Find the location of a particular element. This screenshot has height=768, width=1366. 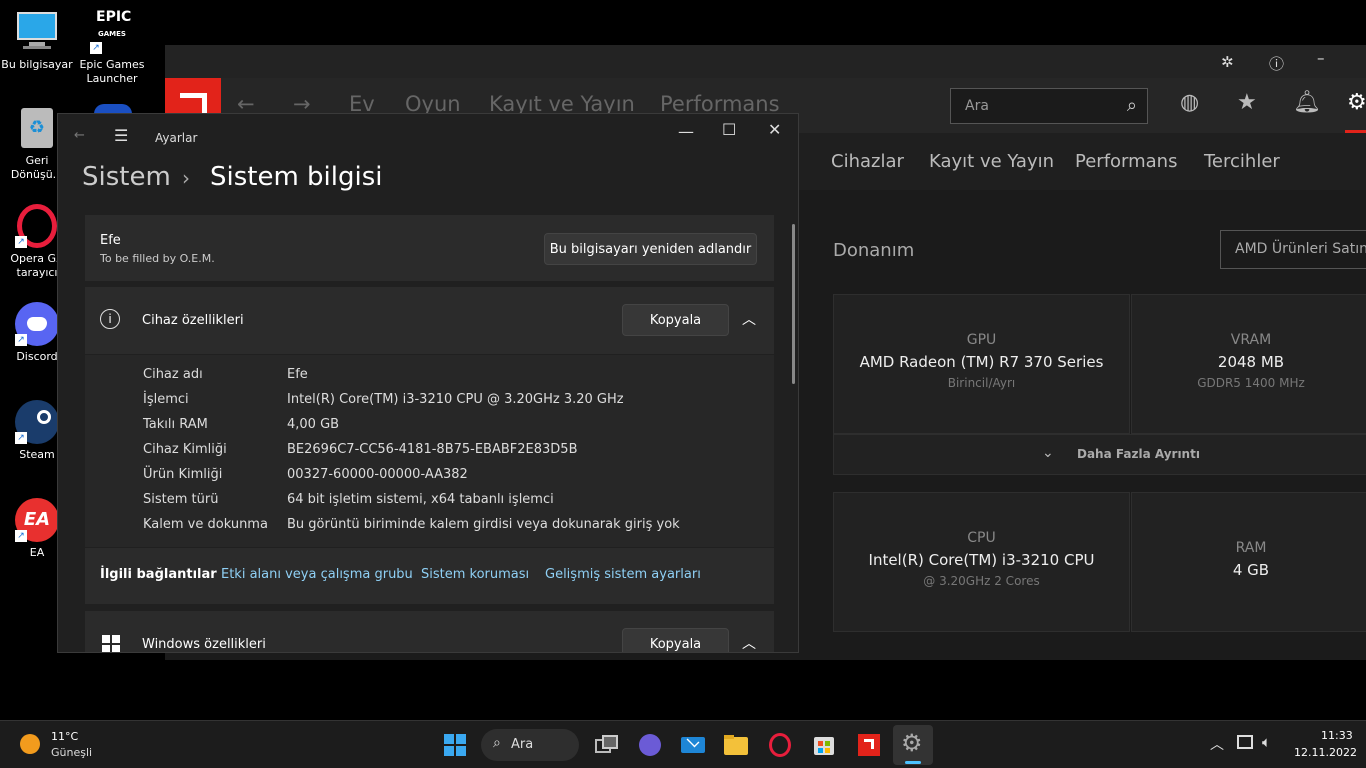

link-domain: Etki alanı veya çalışma grubu is located at coordinates (317, 574).